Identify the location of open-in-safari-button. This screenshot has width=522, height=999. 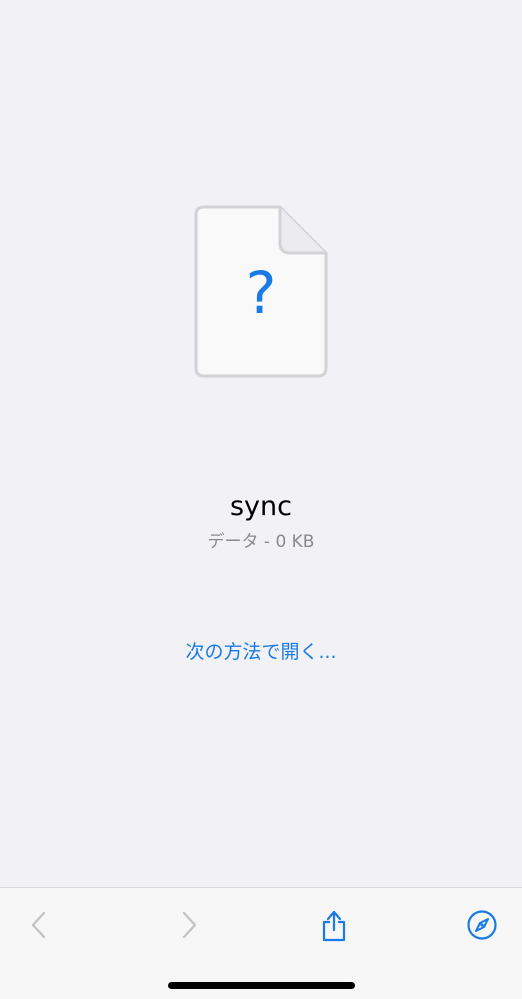
(482, 925).